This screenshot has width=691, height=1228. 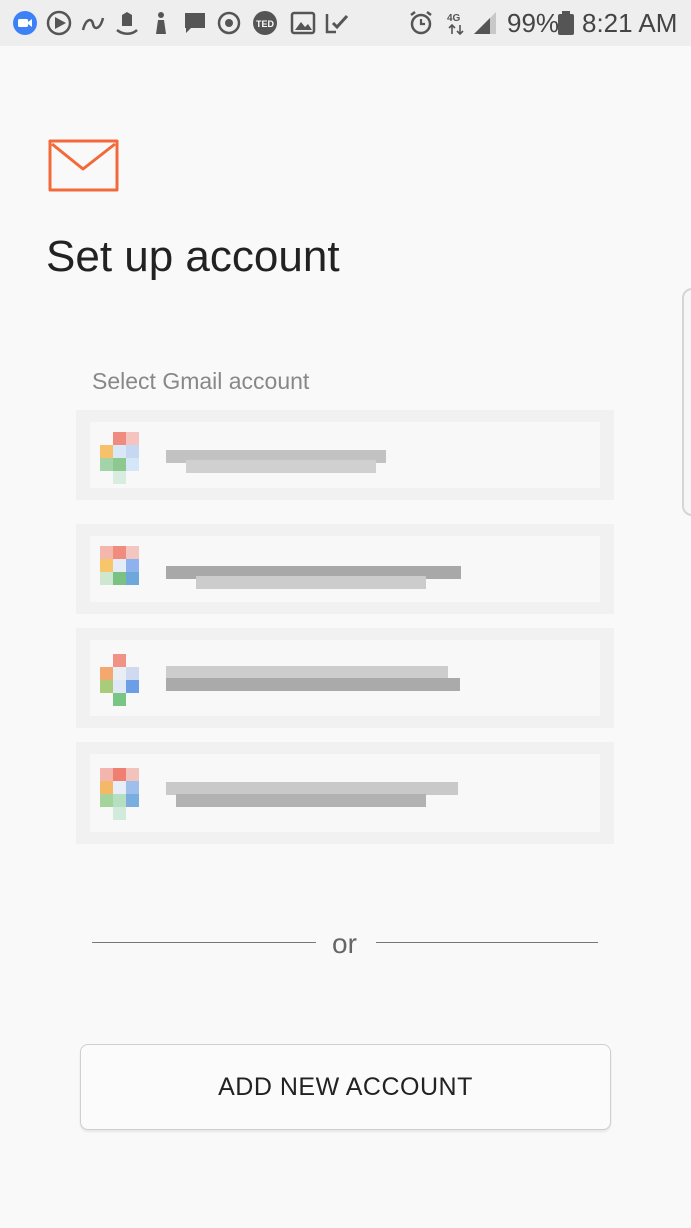 What do you see at coordinates (487, 942) in the screenshot?
I see `divider-line-right` at bounding box center [487, 942].